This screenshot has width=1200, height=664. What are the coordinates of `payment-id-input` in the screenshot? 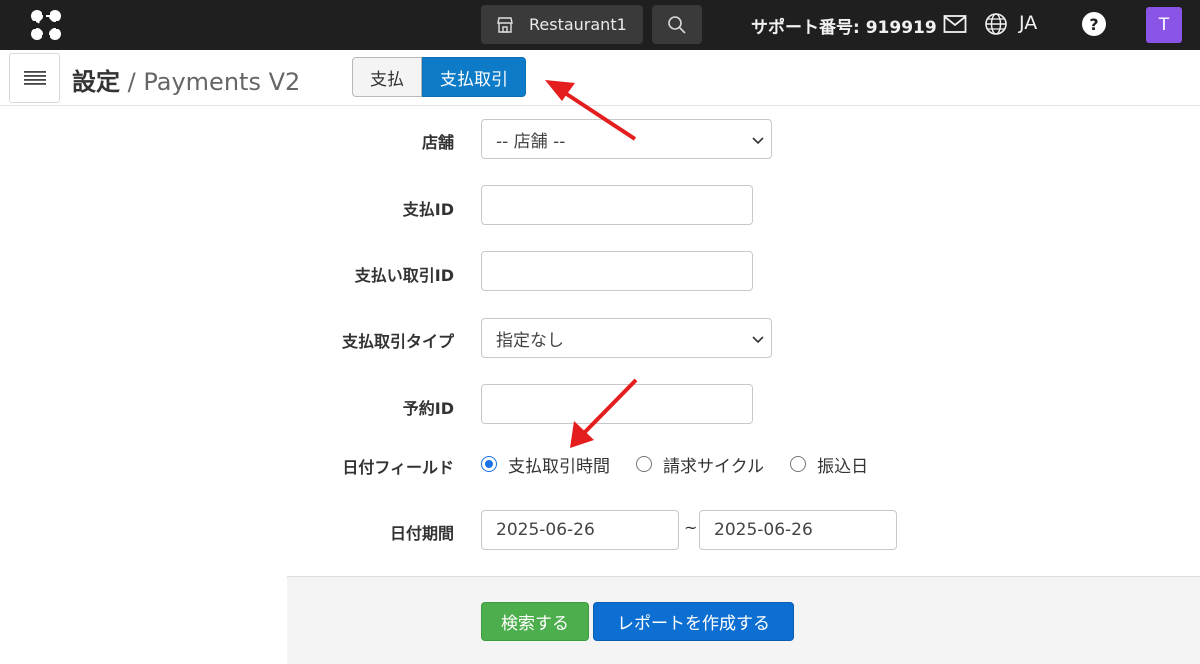 It's located at (617, 205).